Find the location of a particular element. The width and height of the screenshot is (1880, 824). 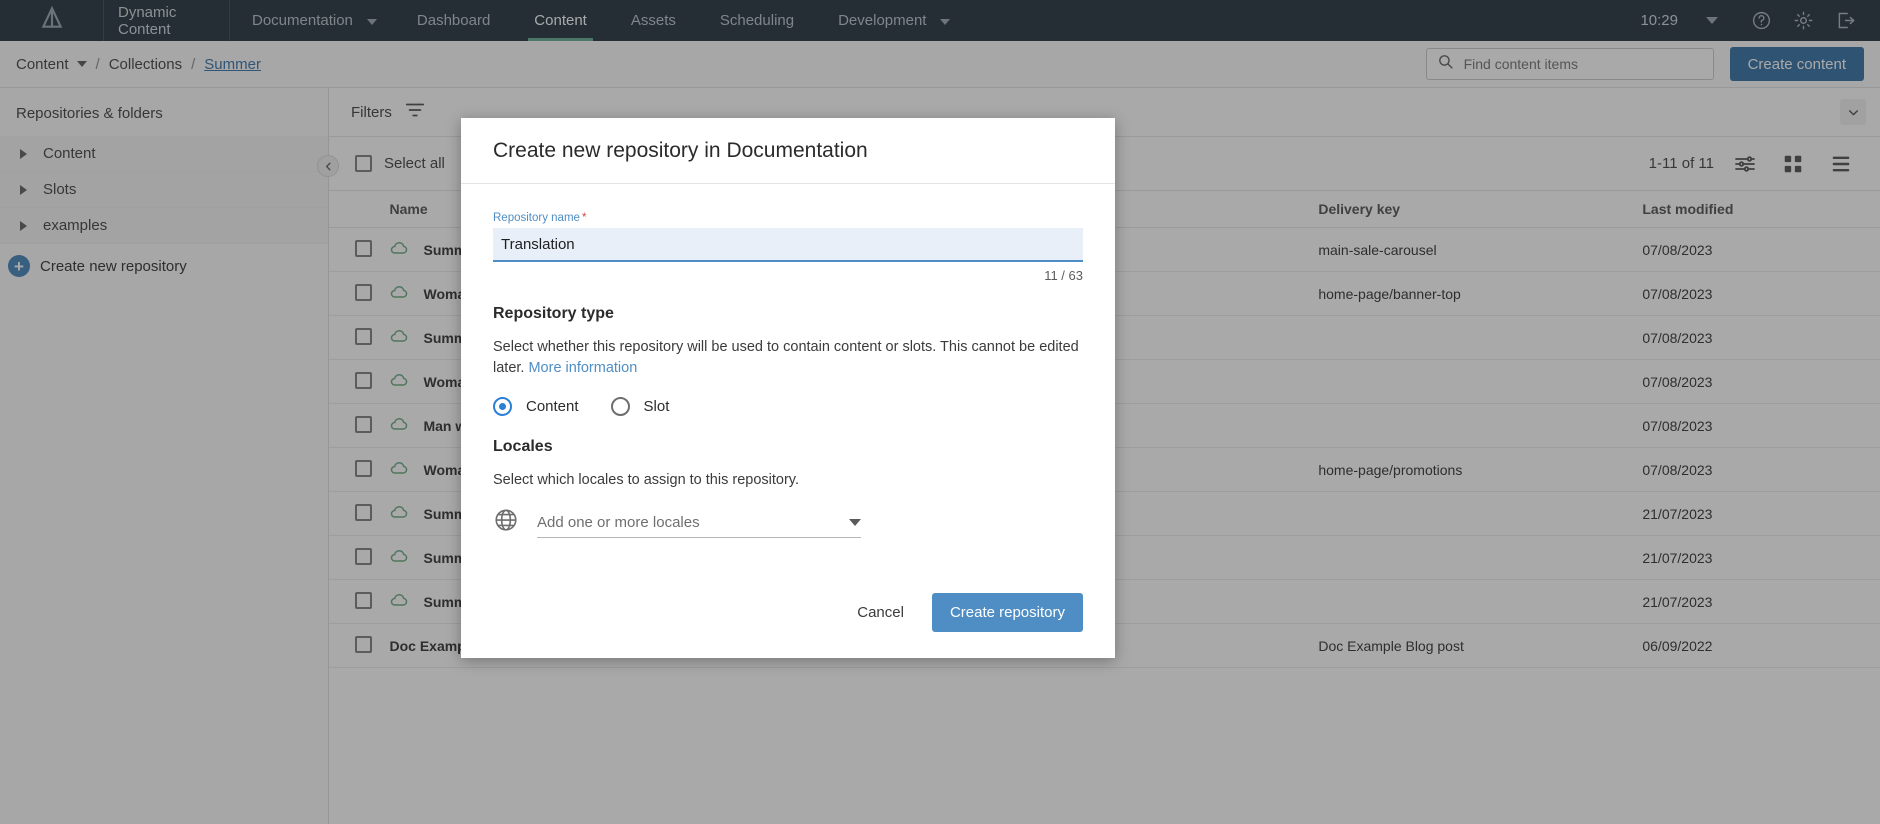

search-box is located at coordinates (1569, 64).